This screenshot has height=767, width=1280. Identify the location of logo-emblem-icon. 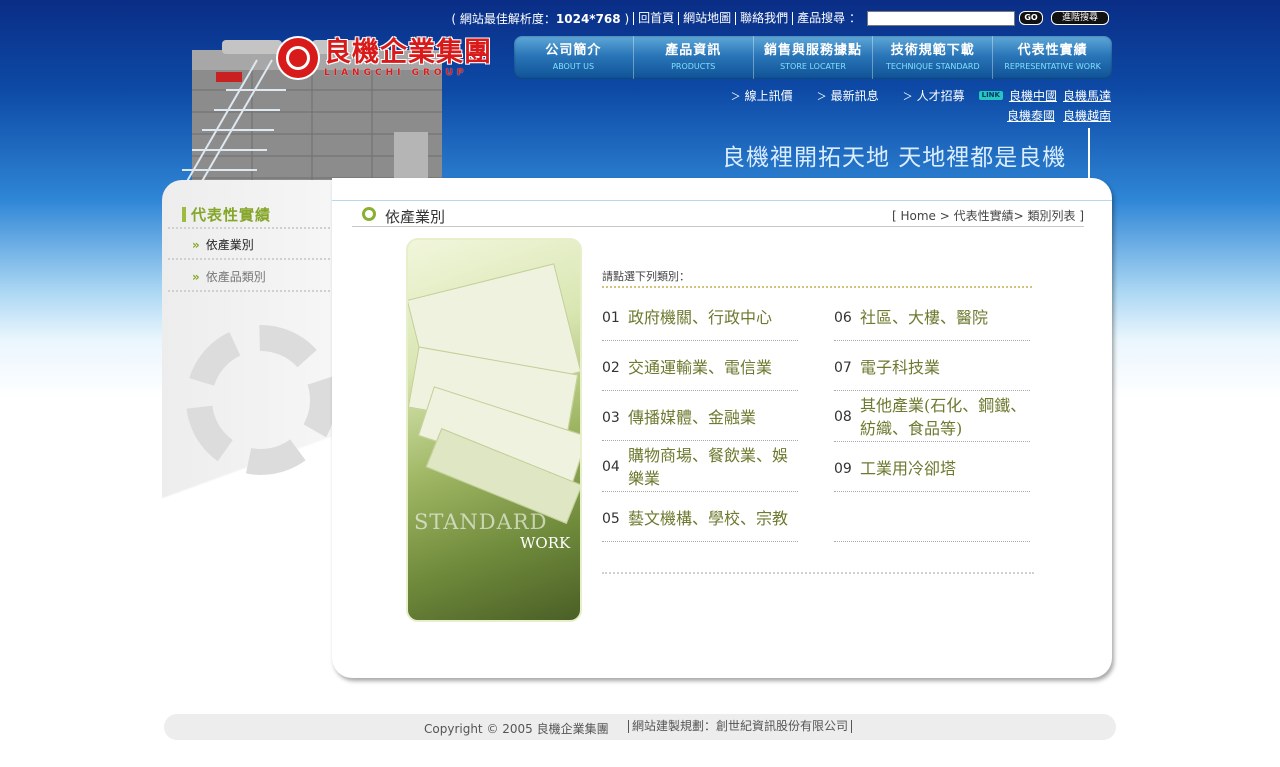
(298, 58).